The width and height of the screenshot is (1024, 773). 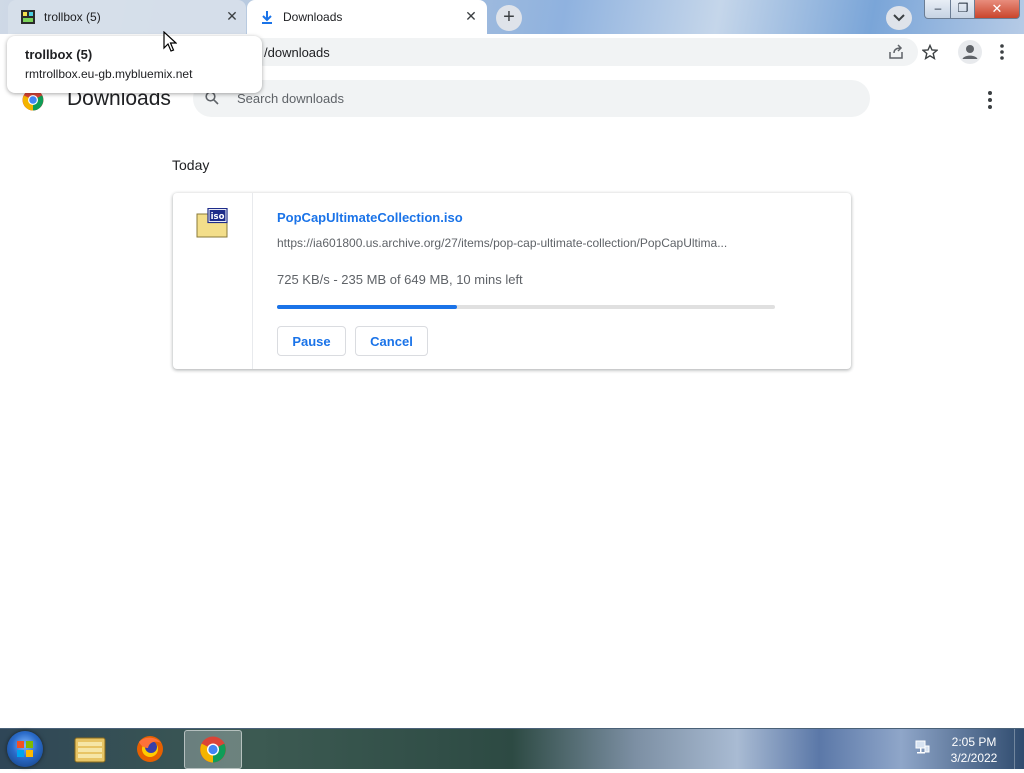 I want to click on tab-title: Downloads, so click(x=313, y=17).